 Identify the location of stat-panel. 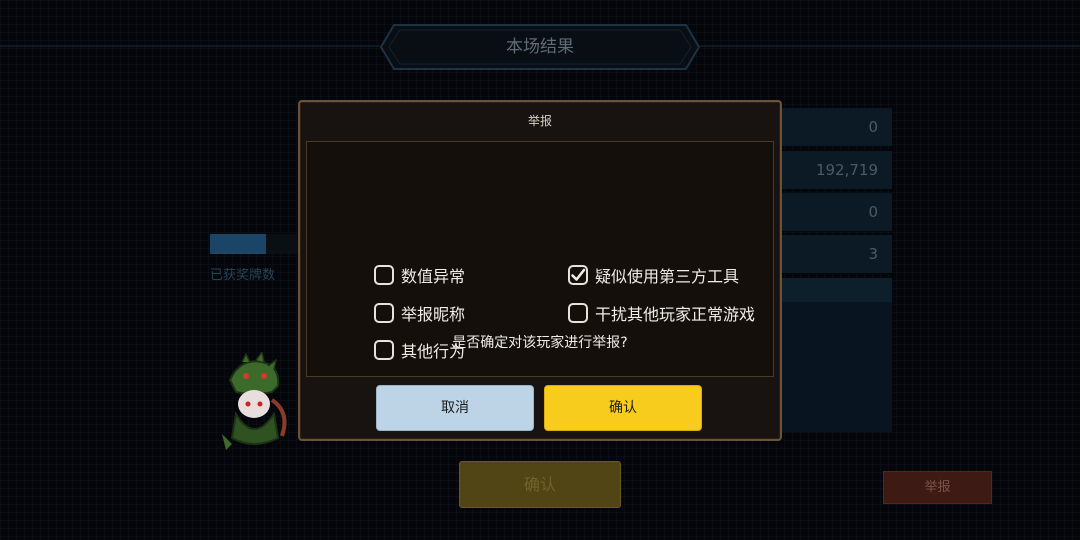
(836, 367).